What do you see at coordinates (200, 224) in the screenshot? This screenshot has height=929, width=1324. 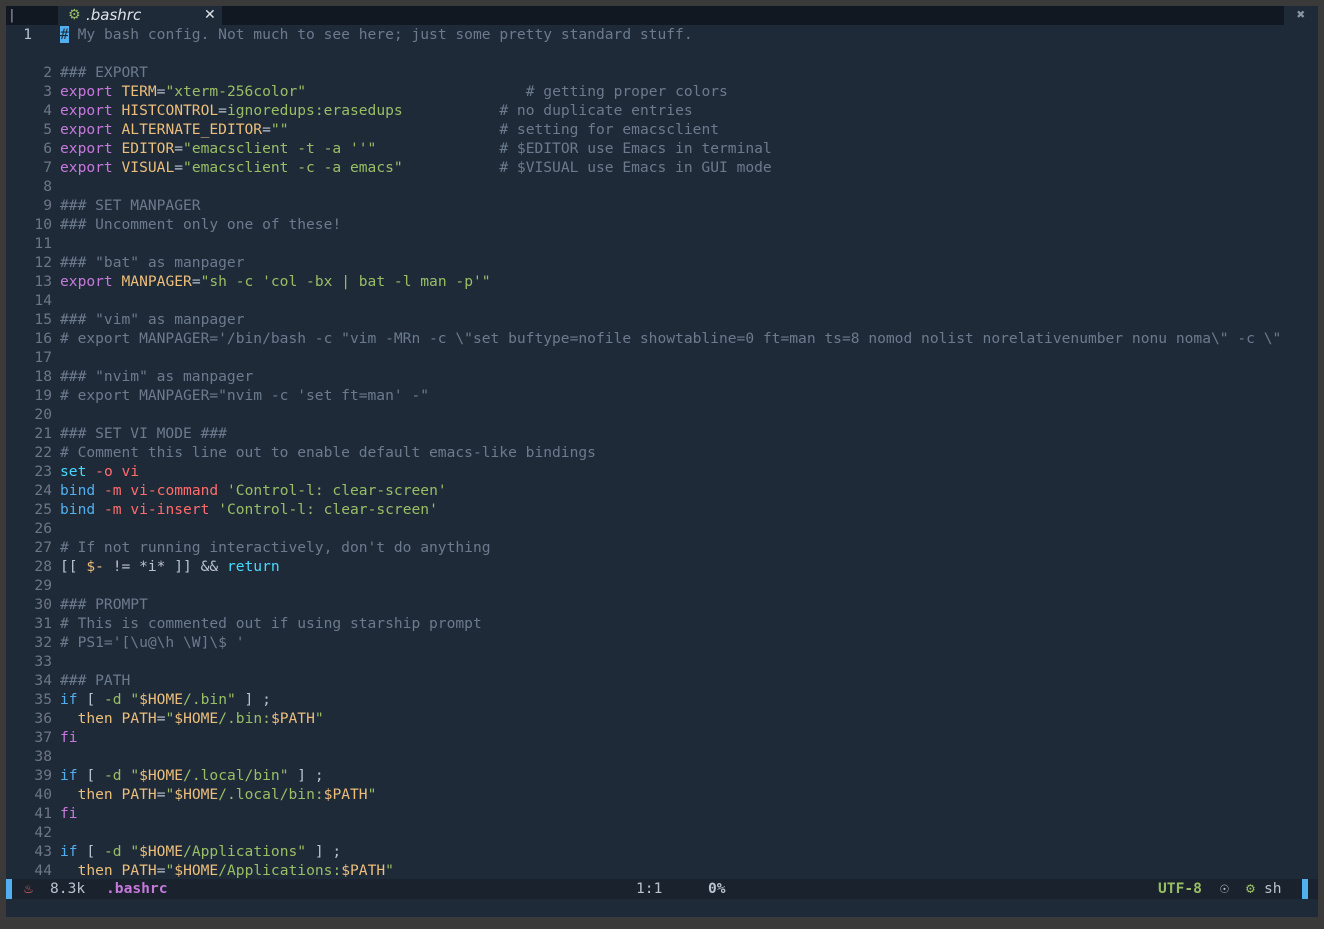 I see `line-code: ### Uncomment only one of these!` at bounding box center [200, 224].